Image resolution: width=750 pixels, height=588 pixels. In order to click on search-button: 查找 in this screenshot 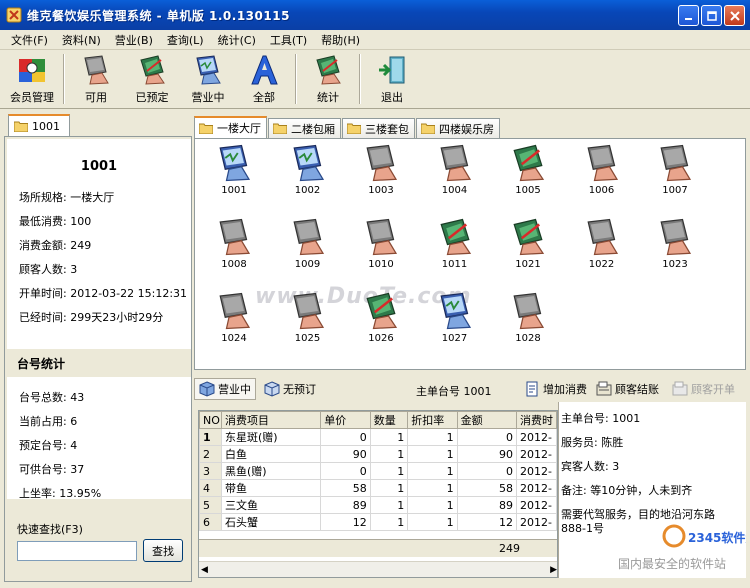, I will do `click(163, 550)`.